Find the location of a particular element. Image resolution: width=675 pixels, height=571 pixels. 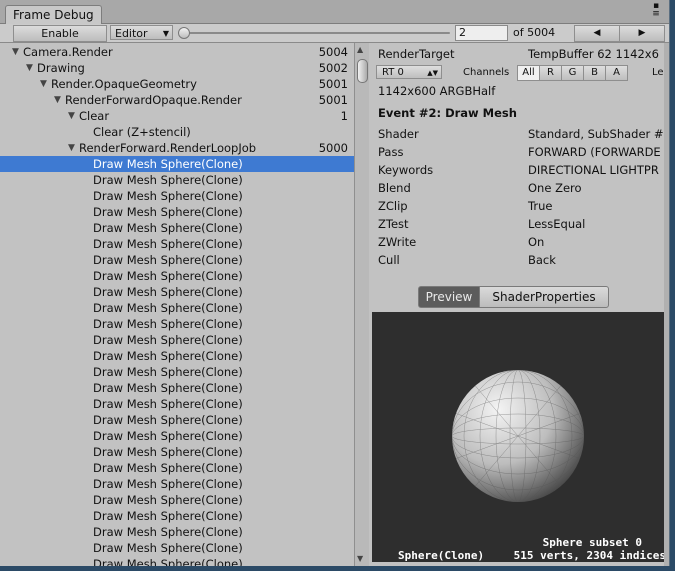

event-slider-thumb is located at coordinates (184, 33).